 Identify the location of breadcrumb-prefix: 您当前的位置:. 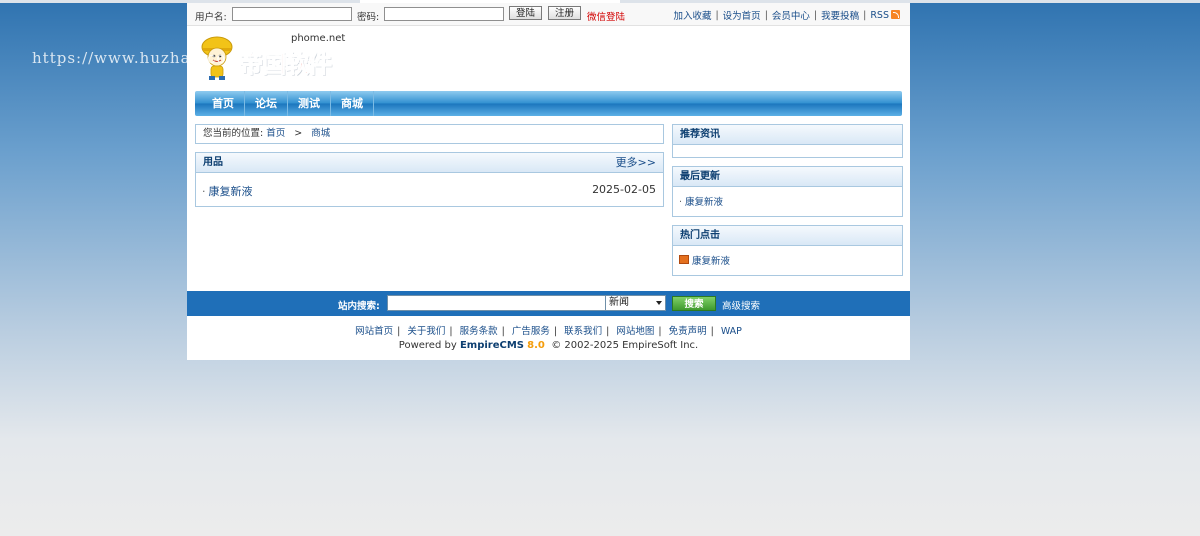
(233, 133).